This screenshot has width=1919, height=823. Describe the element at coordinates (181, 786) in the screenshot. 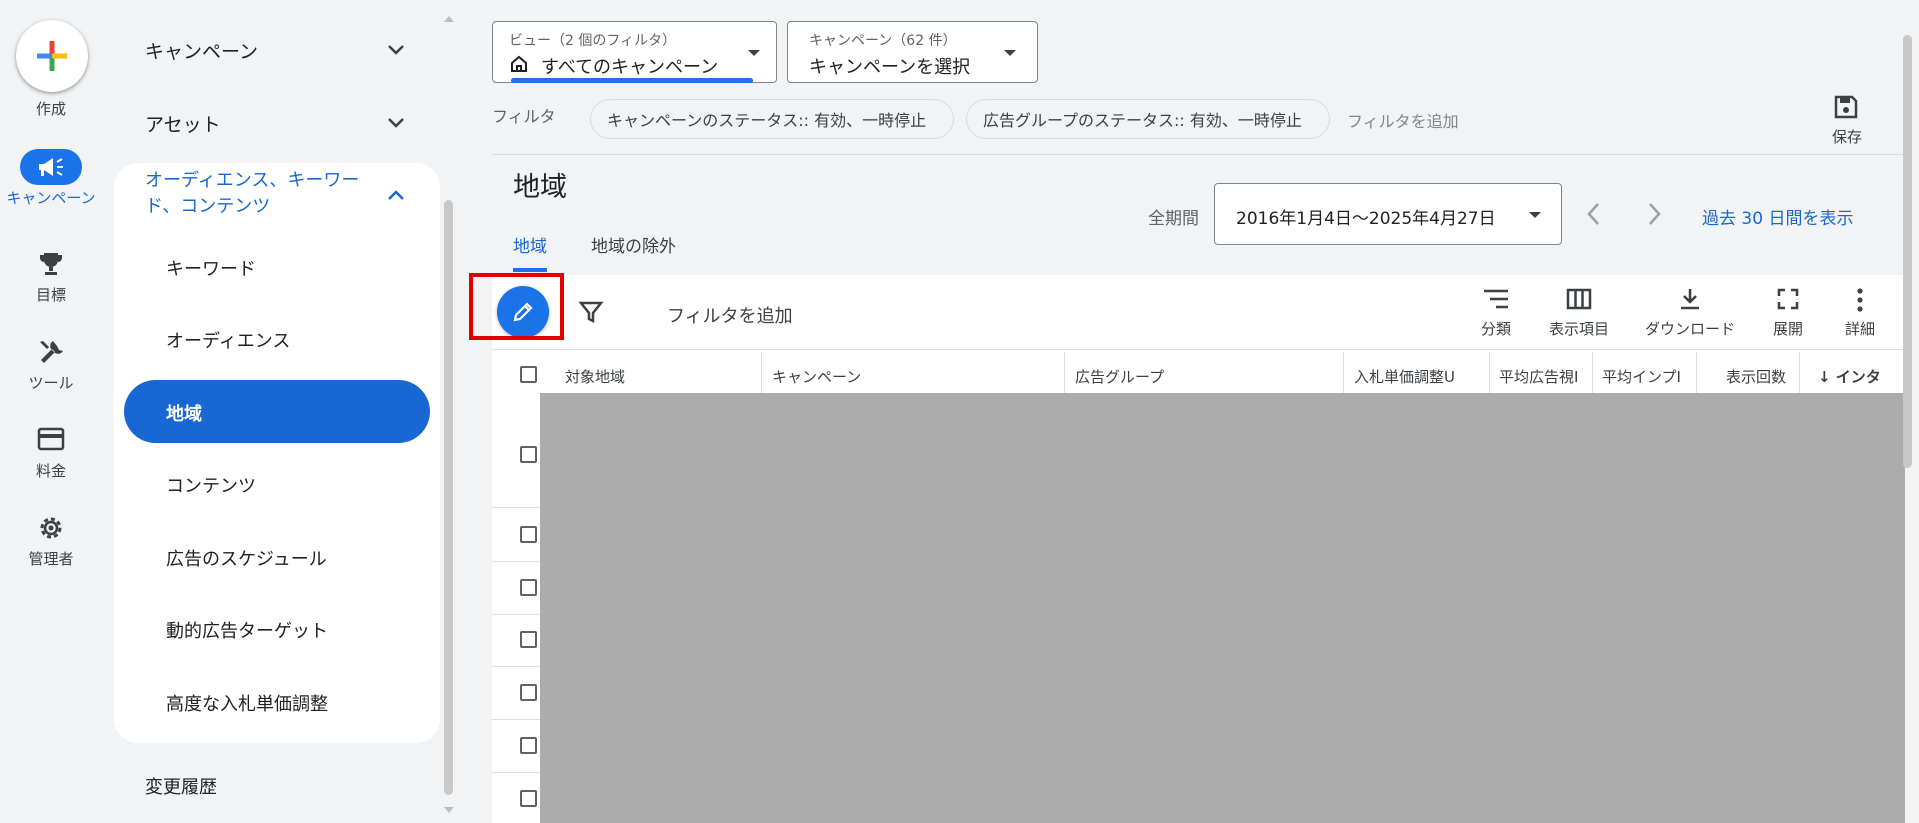

I see `nav-change-history: 変更履歴` at that location.